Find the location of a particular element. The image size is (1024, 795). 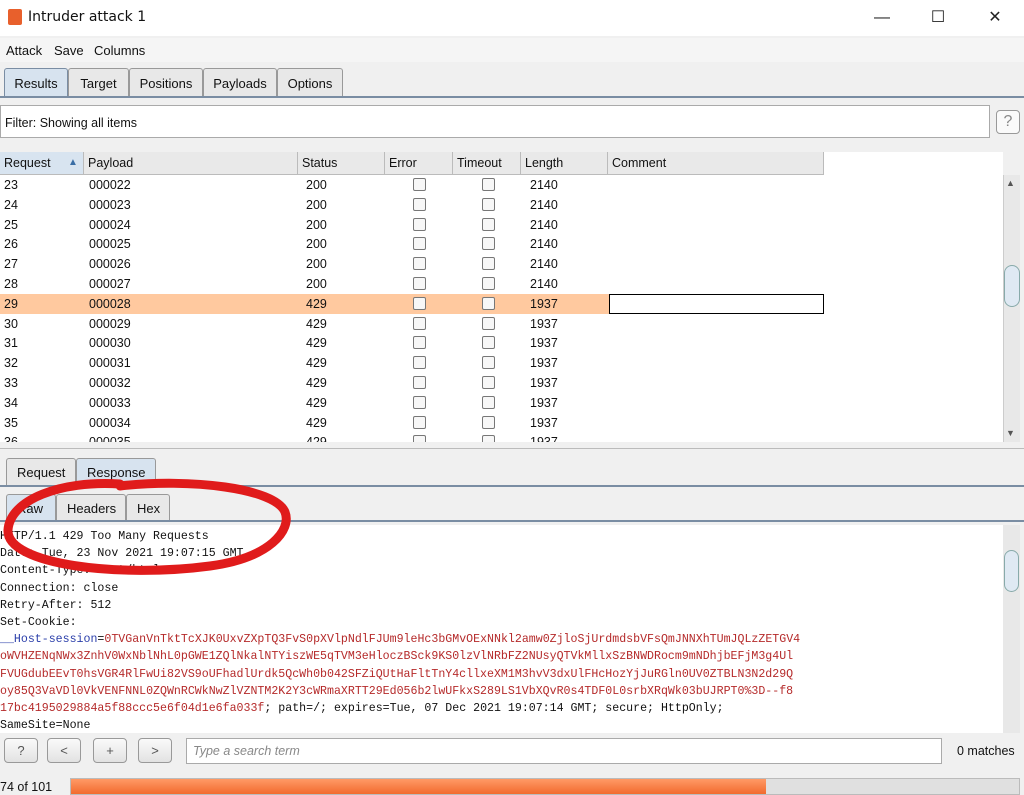

table-row: 36 000035 429 1937 is located at coordinates (412, 437).